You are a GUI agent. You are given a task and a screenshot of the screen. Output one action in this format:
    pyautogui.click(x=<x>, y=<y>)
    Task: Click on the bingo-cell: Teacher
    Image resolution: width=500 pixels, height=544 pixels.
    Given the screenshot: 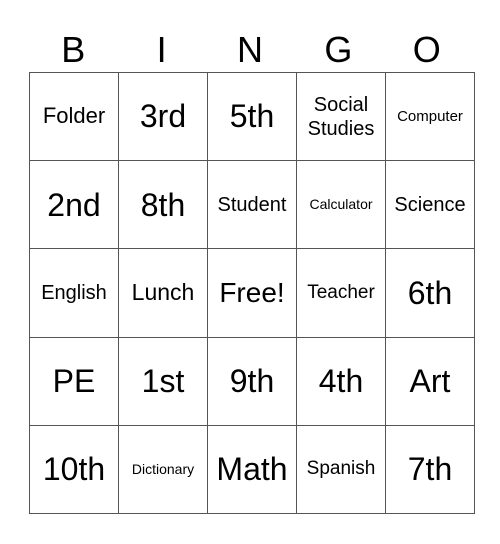 What is the action you would take?
    pyautogui.click(x=341, y=293)
    